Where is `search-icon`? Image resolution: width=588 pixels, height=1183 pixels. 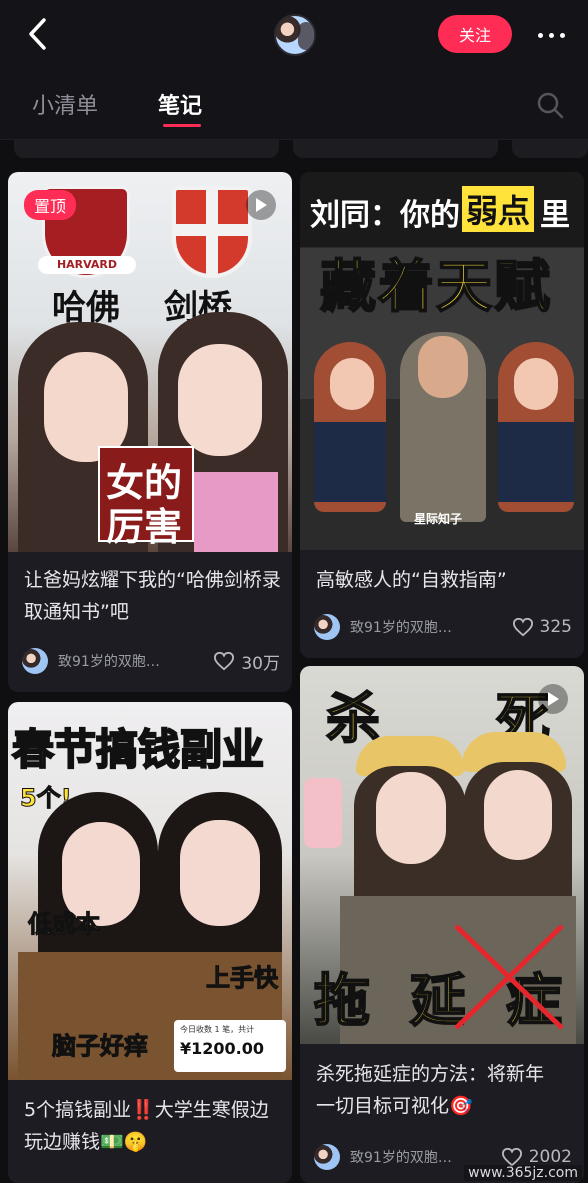
search-icon is located at coordinates (550, 105).